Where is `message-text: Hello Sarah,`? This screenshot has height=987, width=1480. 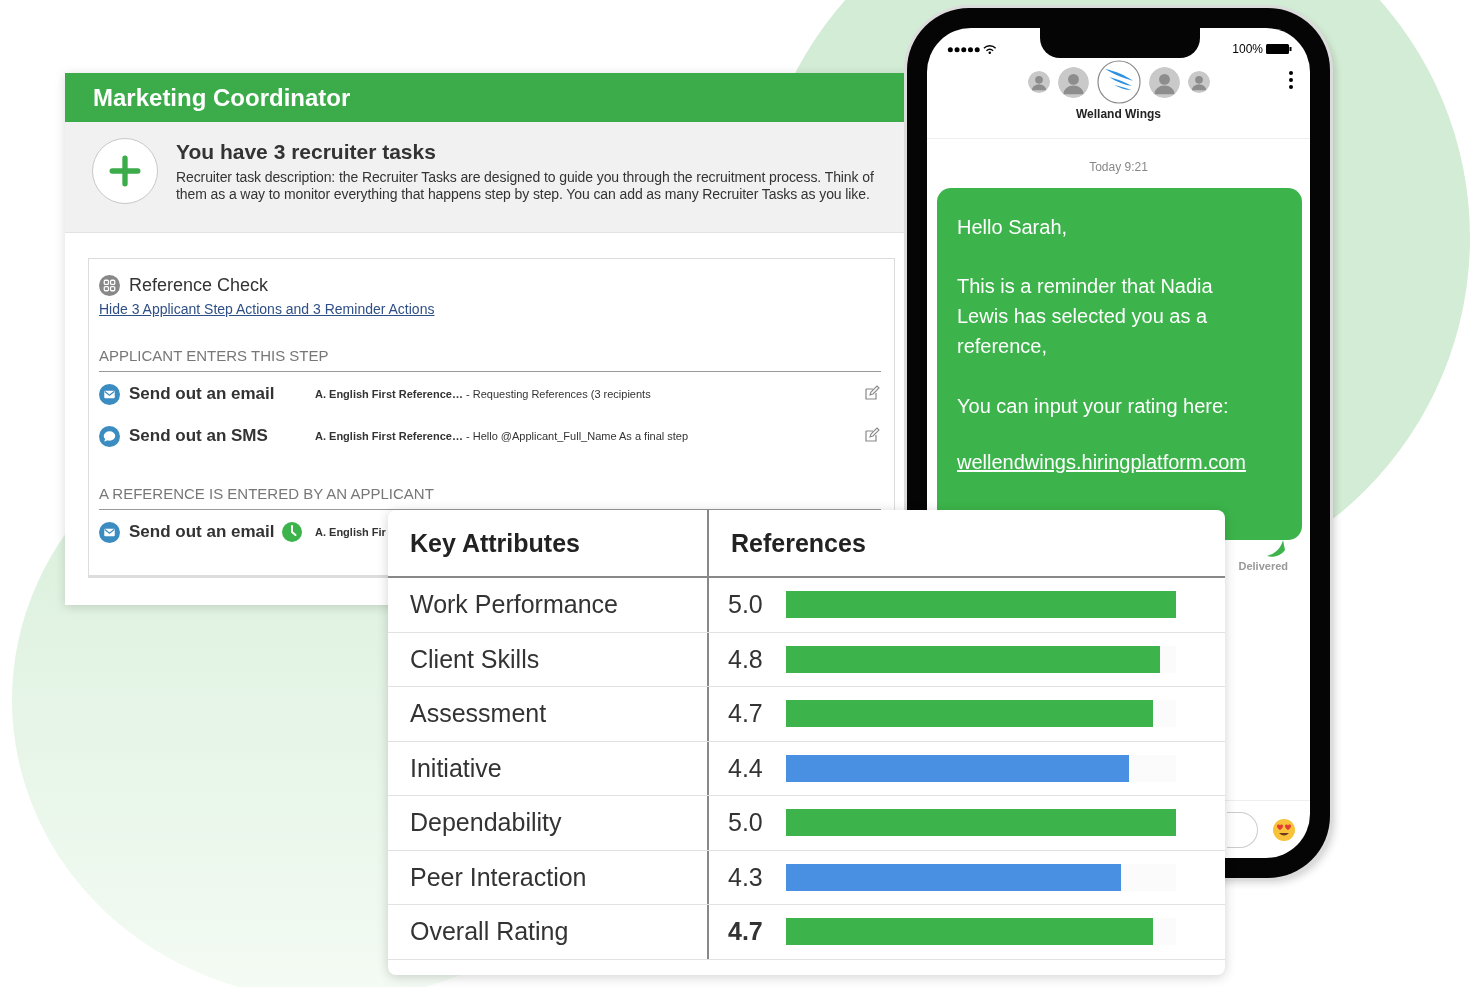 message-text: Hello Sarah, is located at coordinates (1013, 227).